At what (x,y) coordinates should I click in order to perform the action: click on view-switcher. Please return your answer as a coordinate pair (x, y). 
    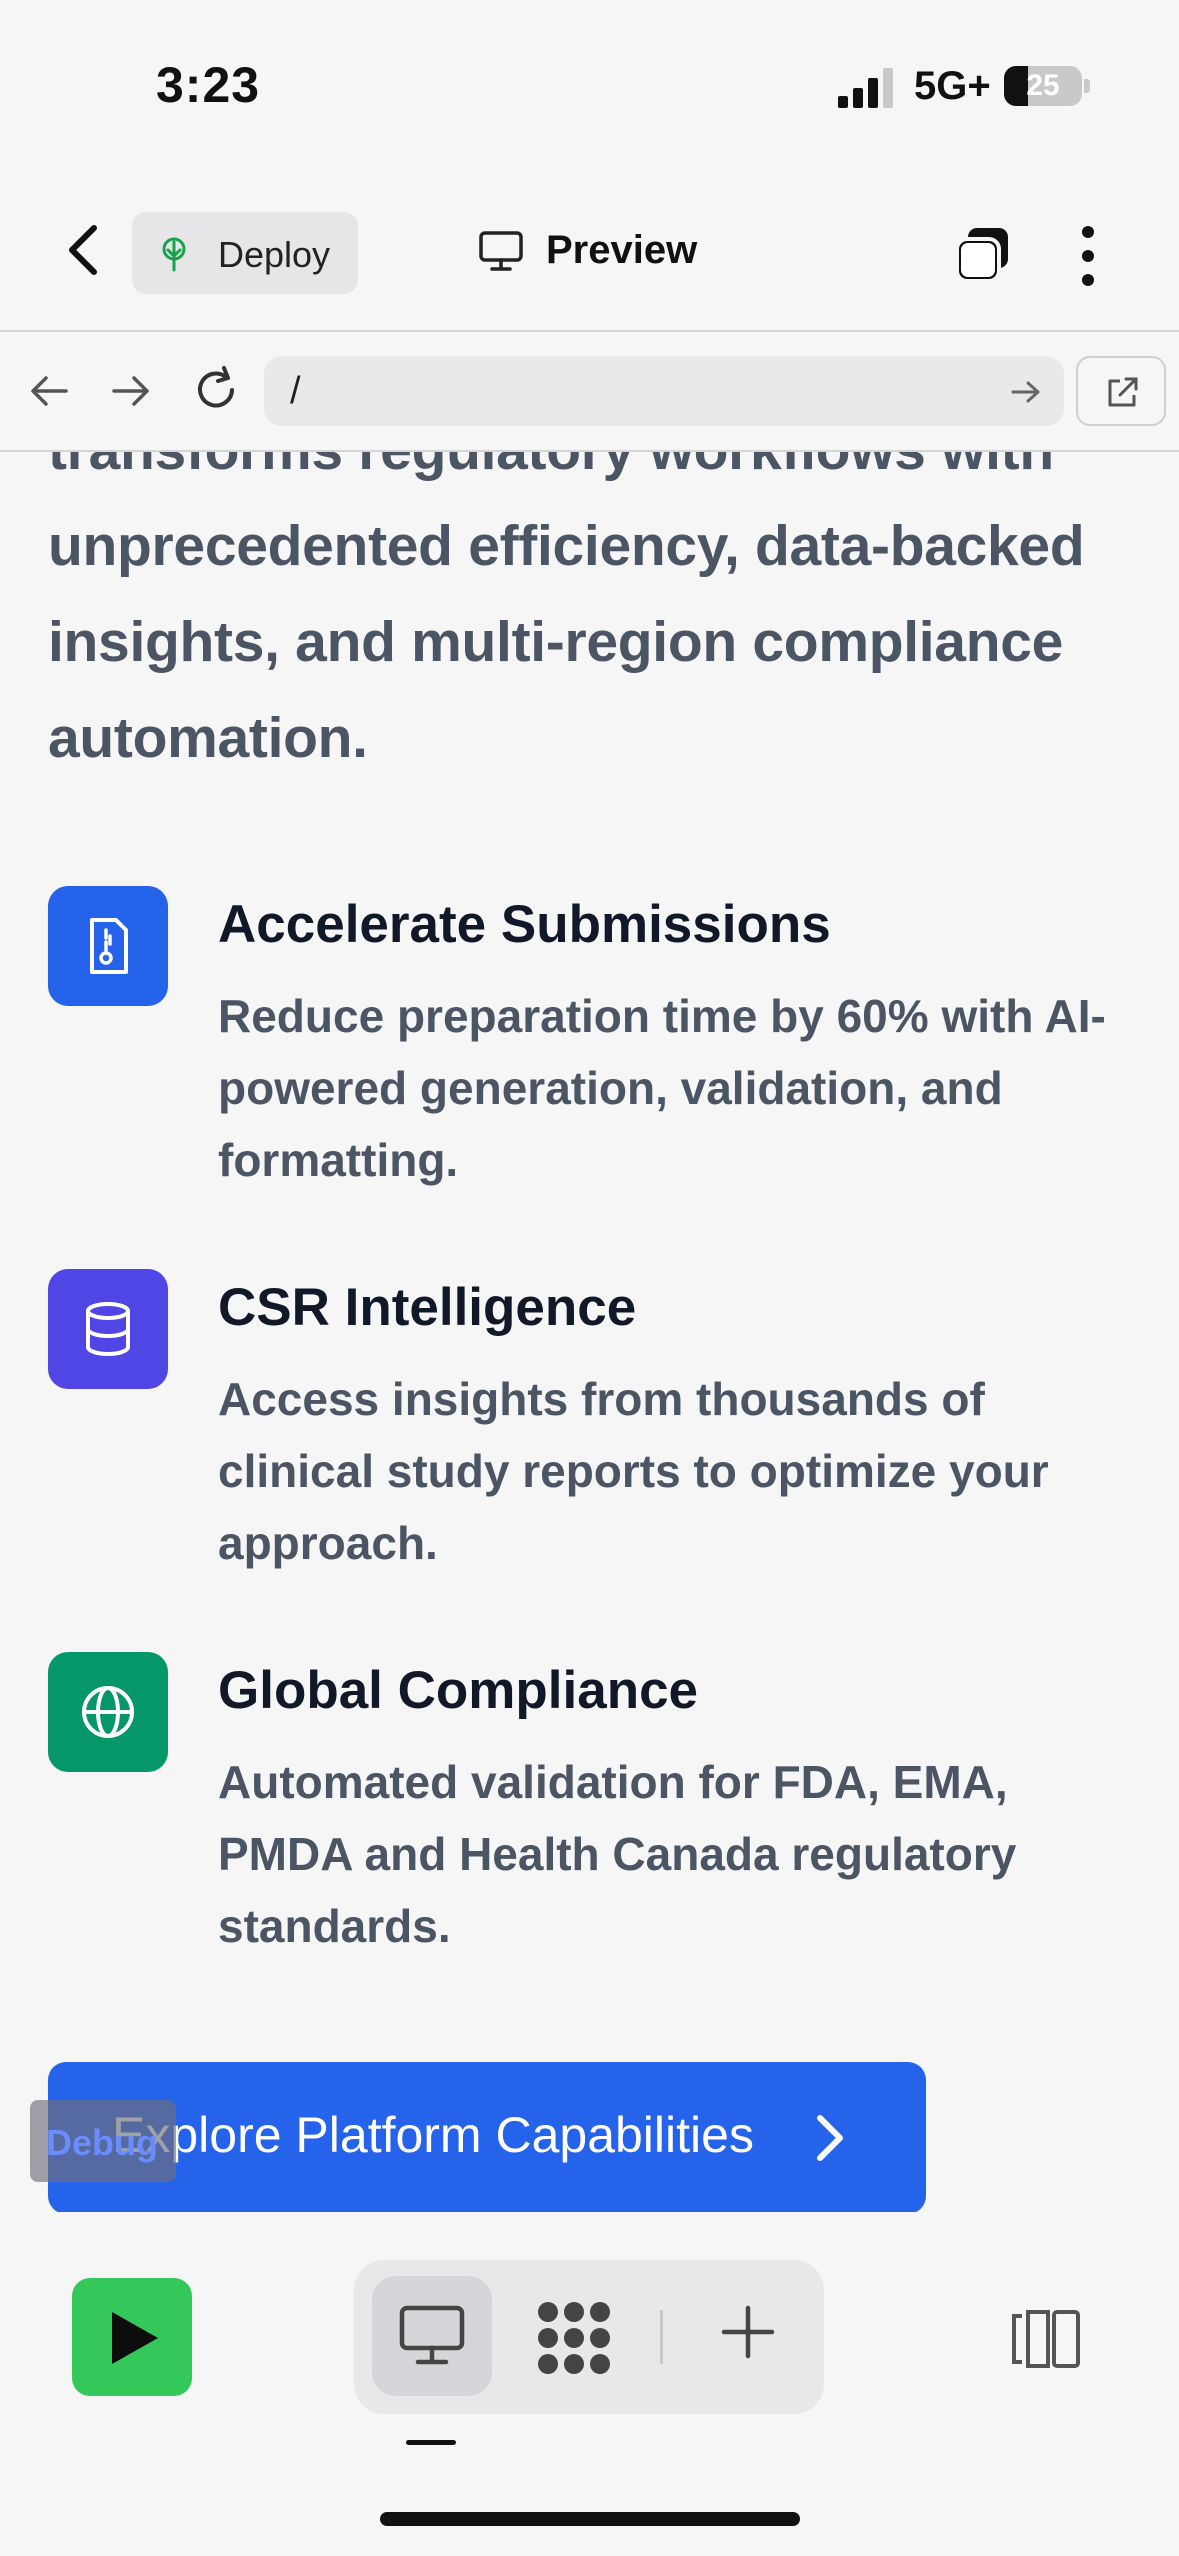
    Looking at the image, I should click on (589, 2337).